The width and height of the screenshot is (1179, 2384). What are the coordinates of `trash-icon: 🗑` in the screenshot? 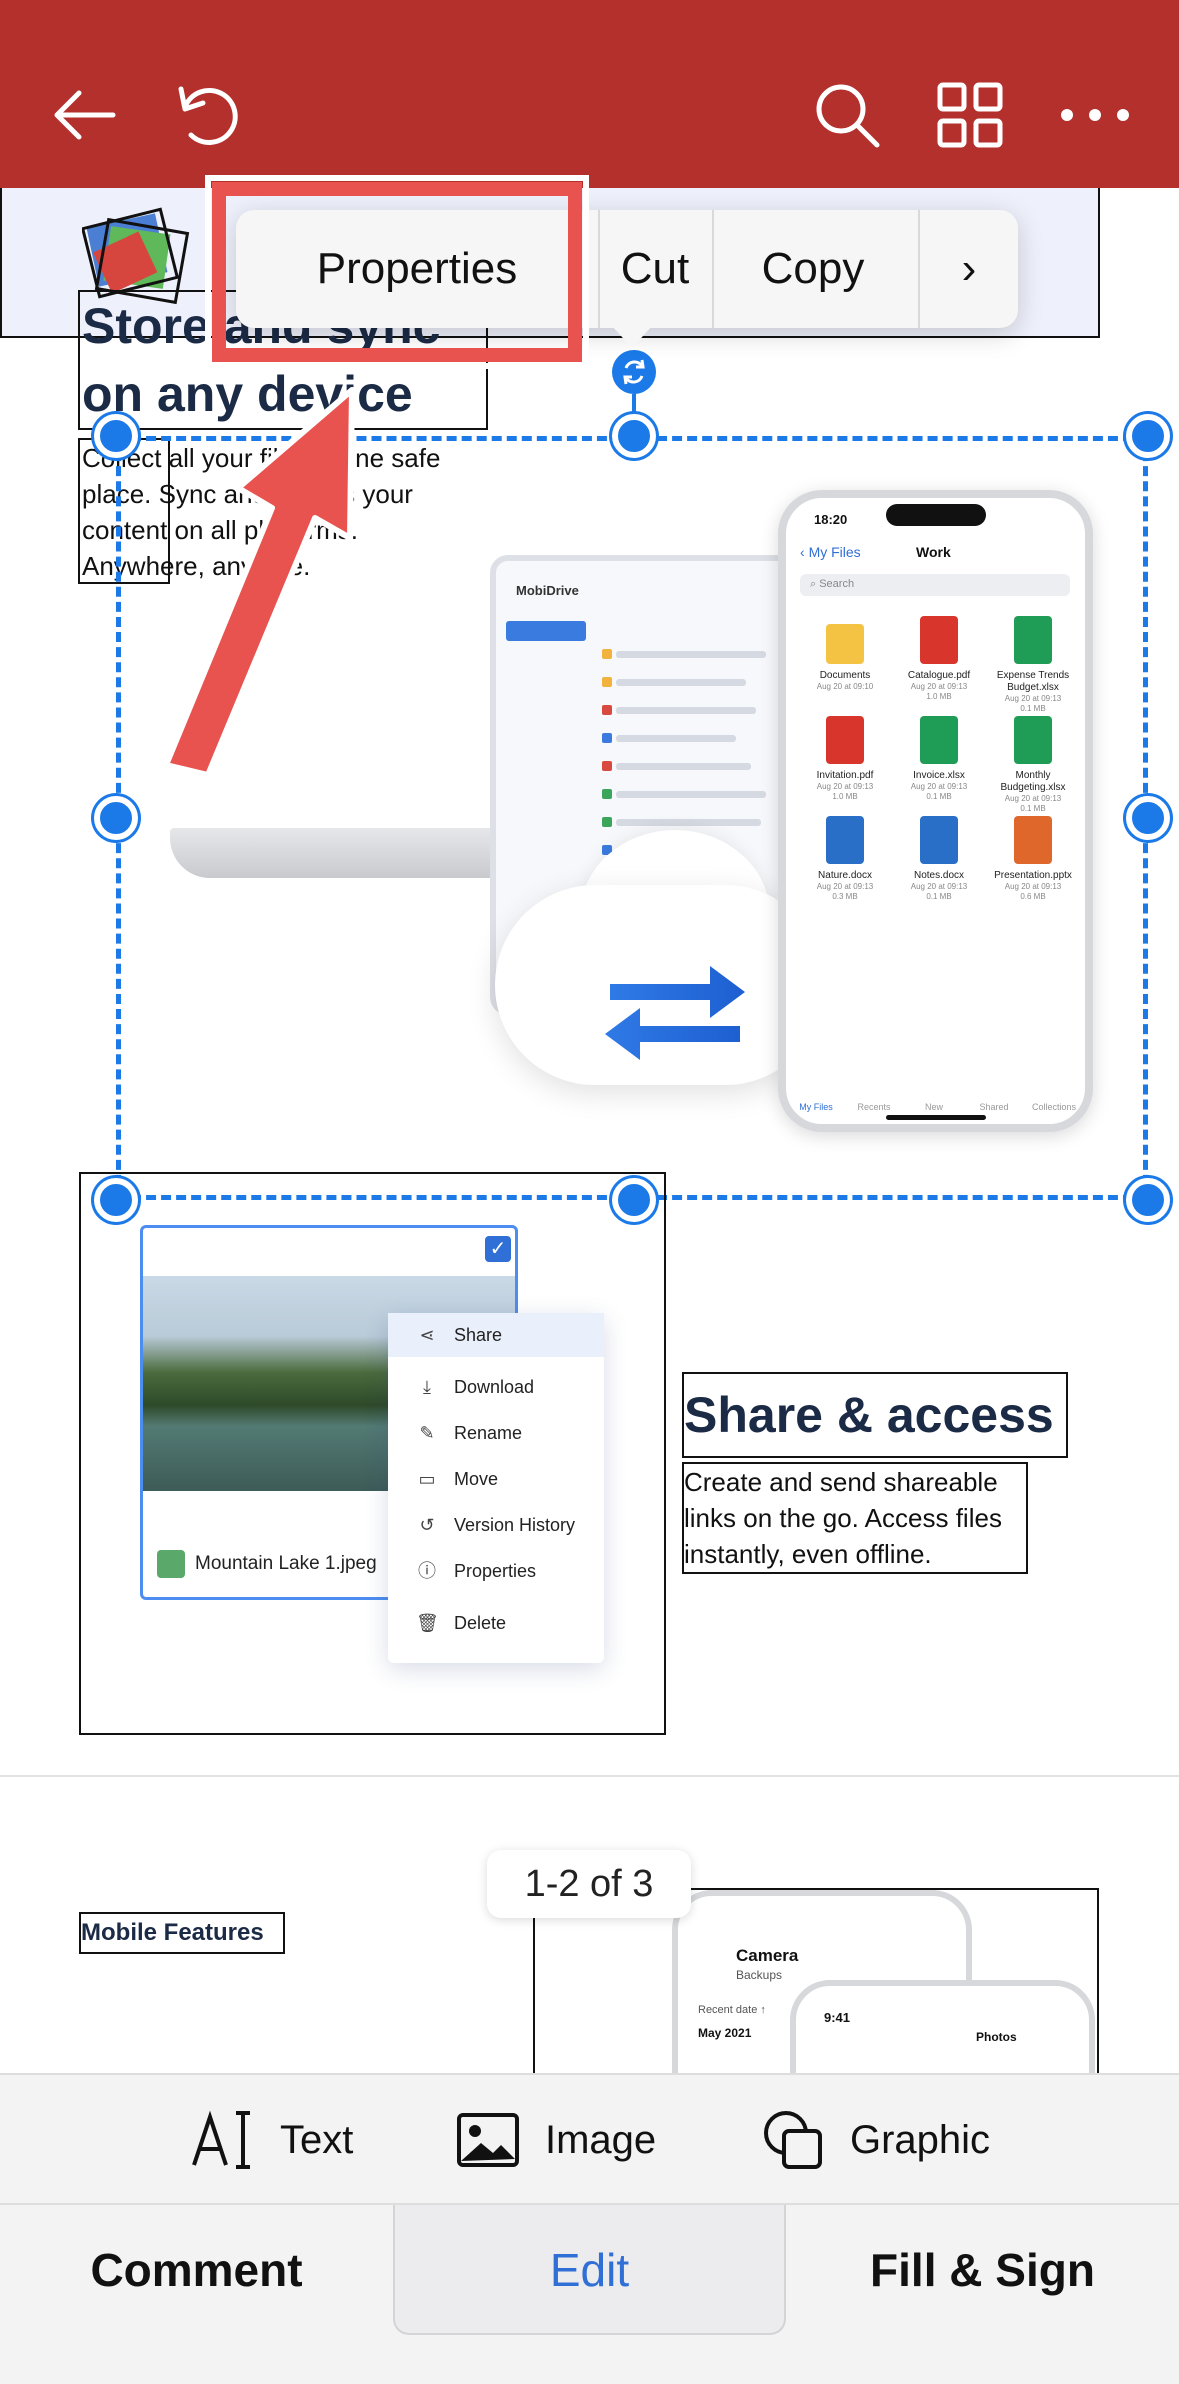 It's located at (427, 1623).